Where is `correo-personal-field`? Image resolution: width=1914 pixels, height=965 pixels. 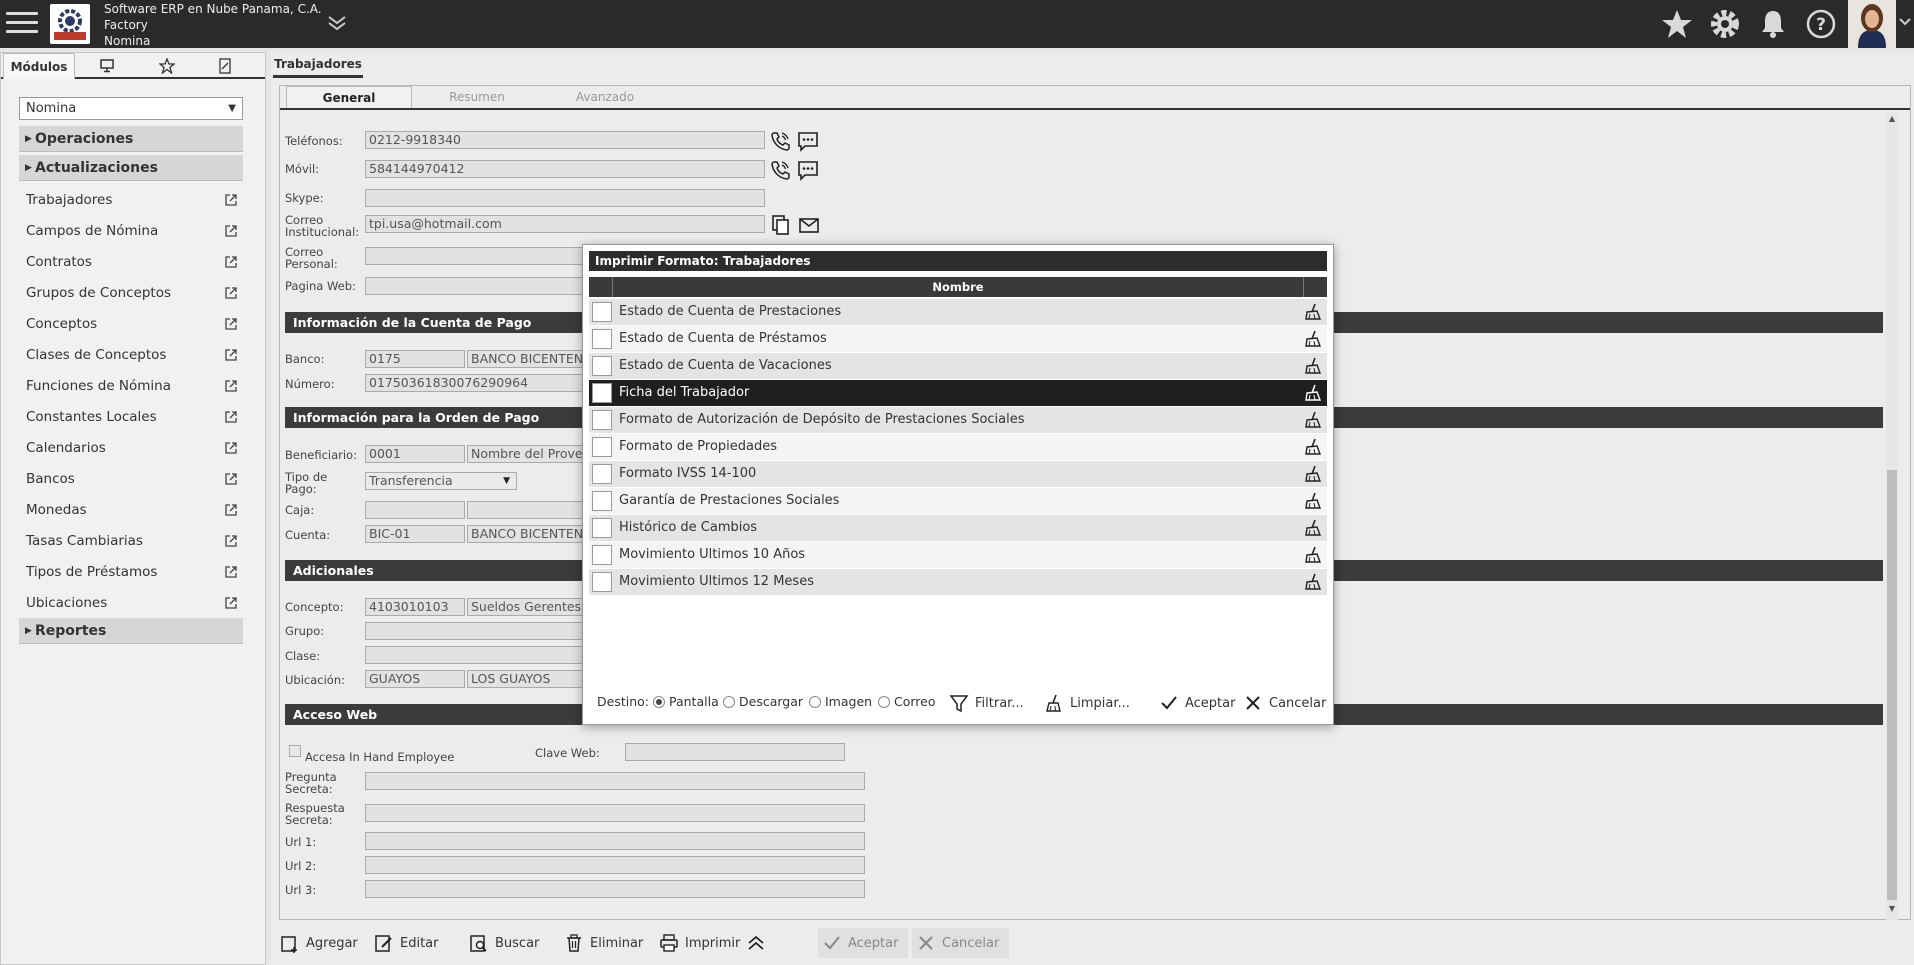 correo-personal-field is located at coordinates (475, 256).